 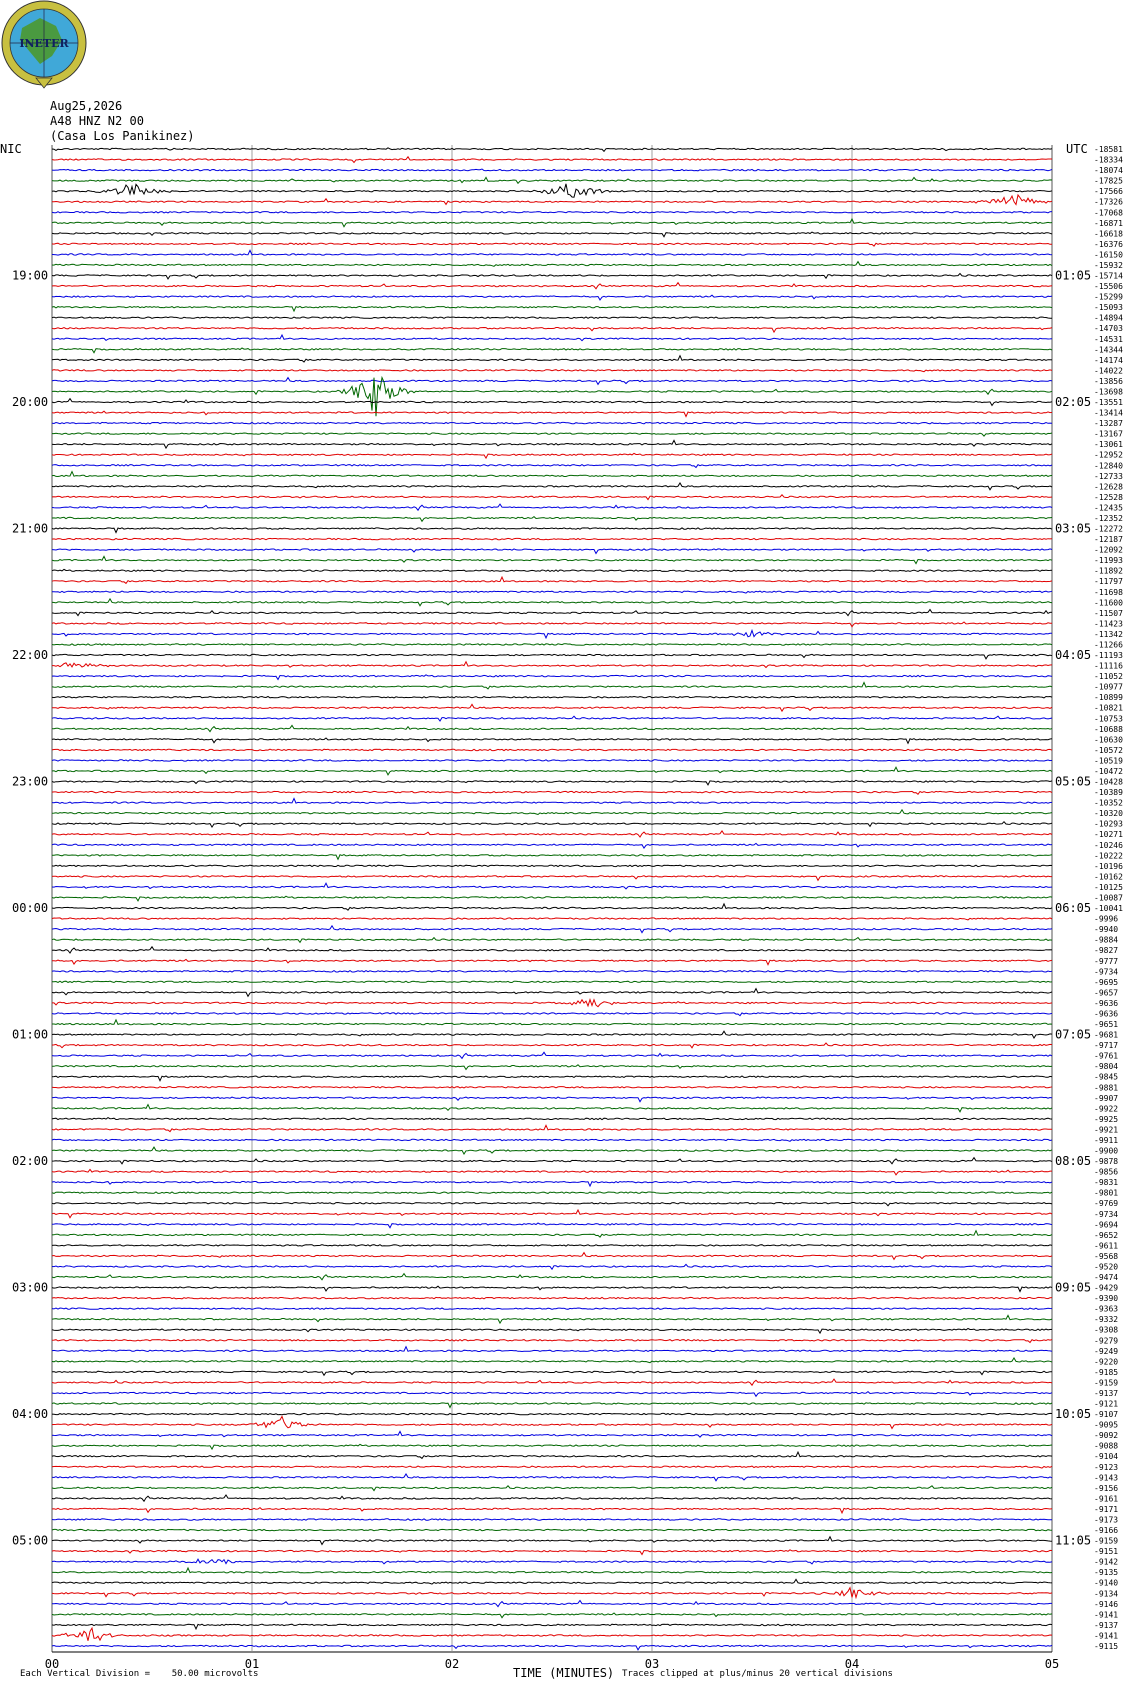 I want to click on trace-offset-label: -11698, so click(x=1108, y=592).